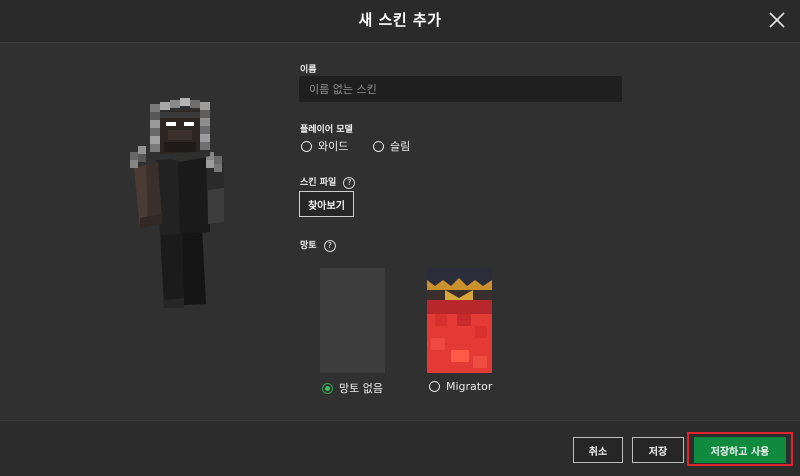 This screenshot has height=476, width=800. What do you see at coordinates (740, 450) in the screenshot?
I see `save-and-use-button: 저장하고 사용` at bounding box center [740, 450].